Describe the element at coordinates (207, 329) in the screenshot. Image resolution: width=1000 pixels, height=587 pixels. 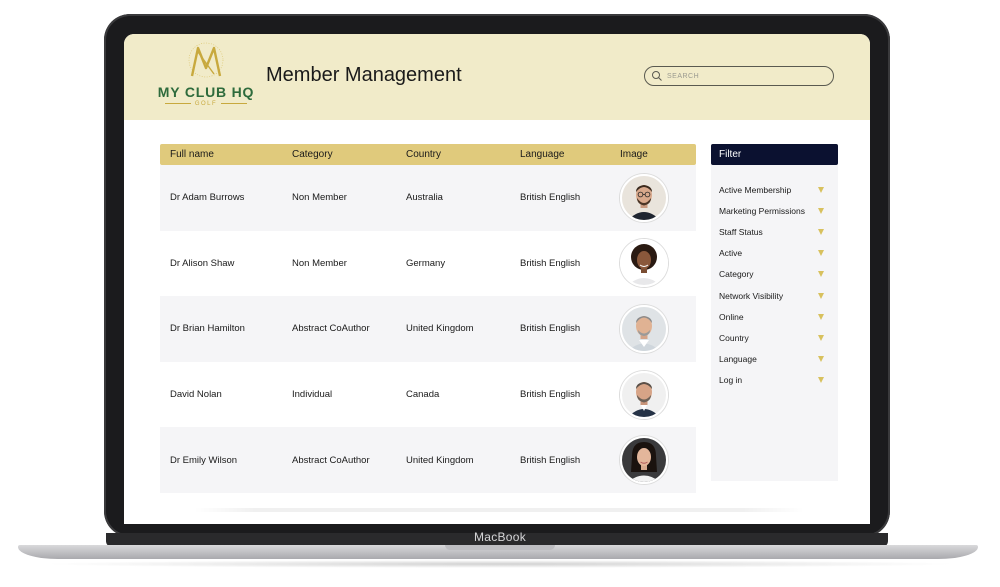
I see `cell-full-name: Dr Brian Hamilton` at that location.